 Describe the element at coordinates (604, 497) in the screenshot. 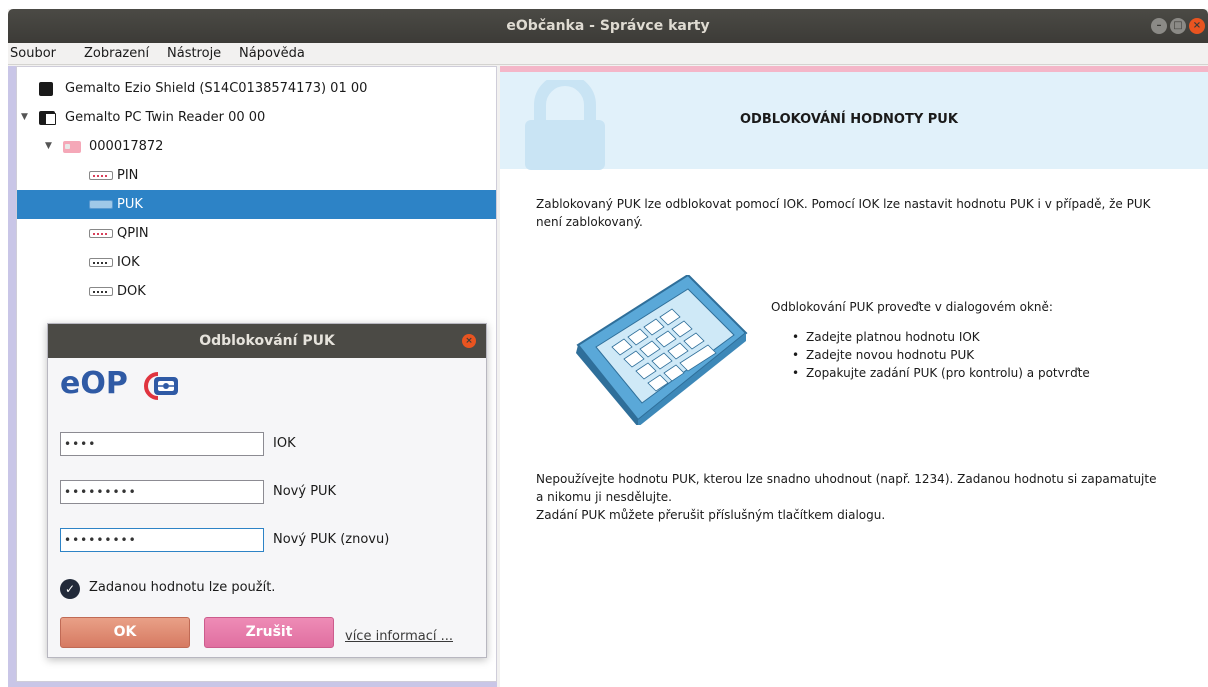

I see `info-paragraph-2-line-2: a nikomu ji nesdělujte.` at that location.